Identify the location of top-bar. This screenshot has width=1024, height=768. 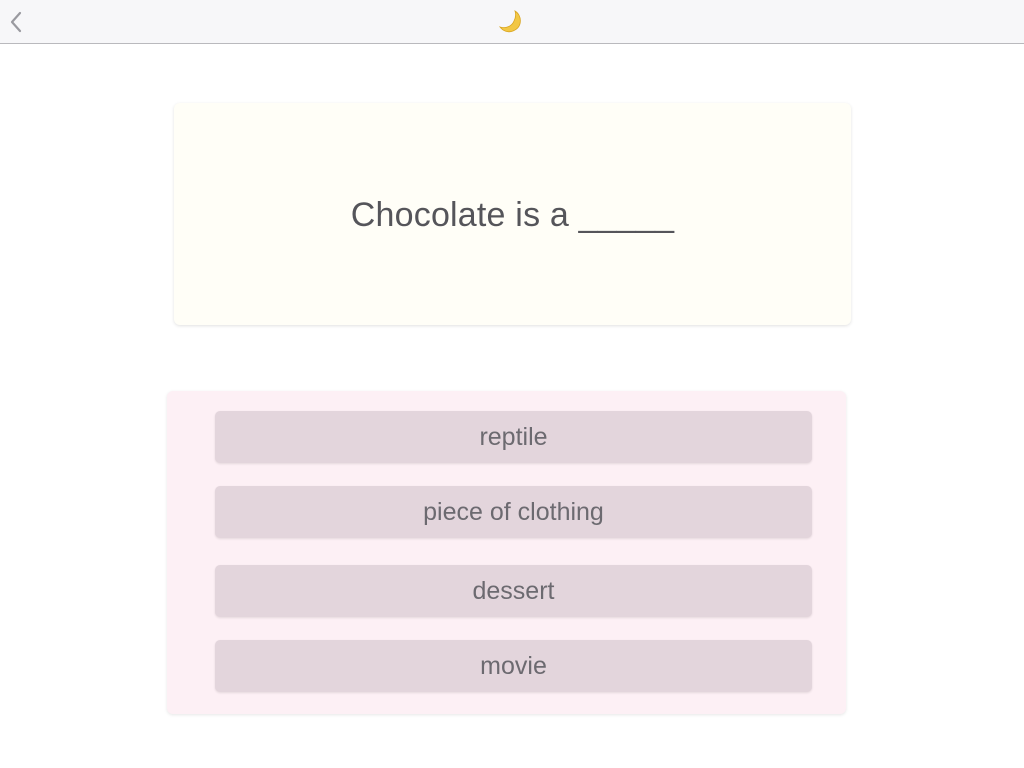
(512, 22).